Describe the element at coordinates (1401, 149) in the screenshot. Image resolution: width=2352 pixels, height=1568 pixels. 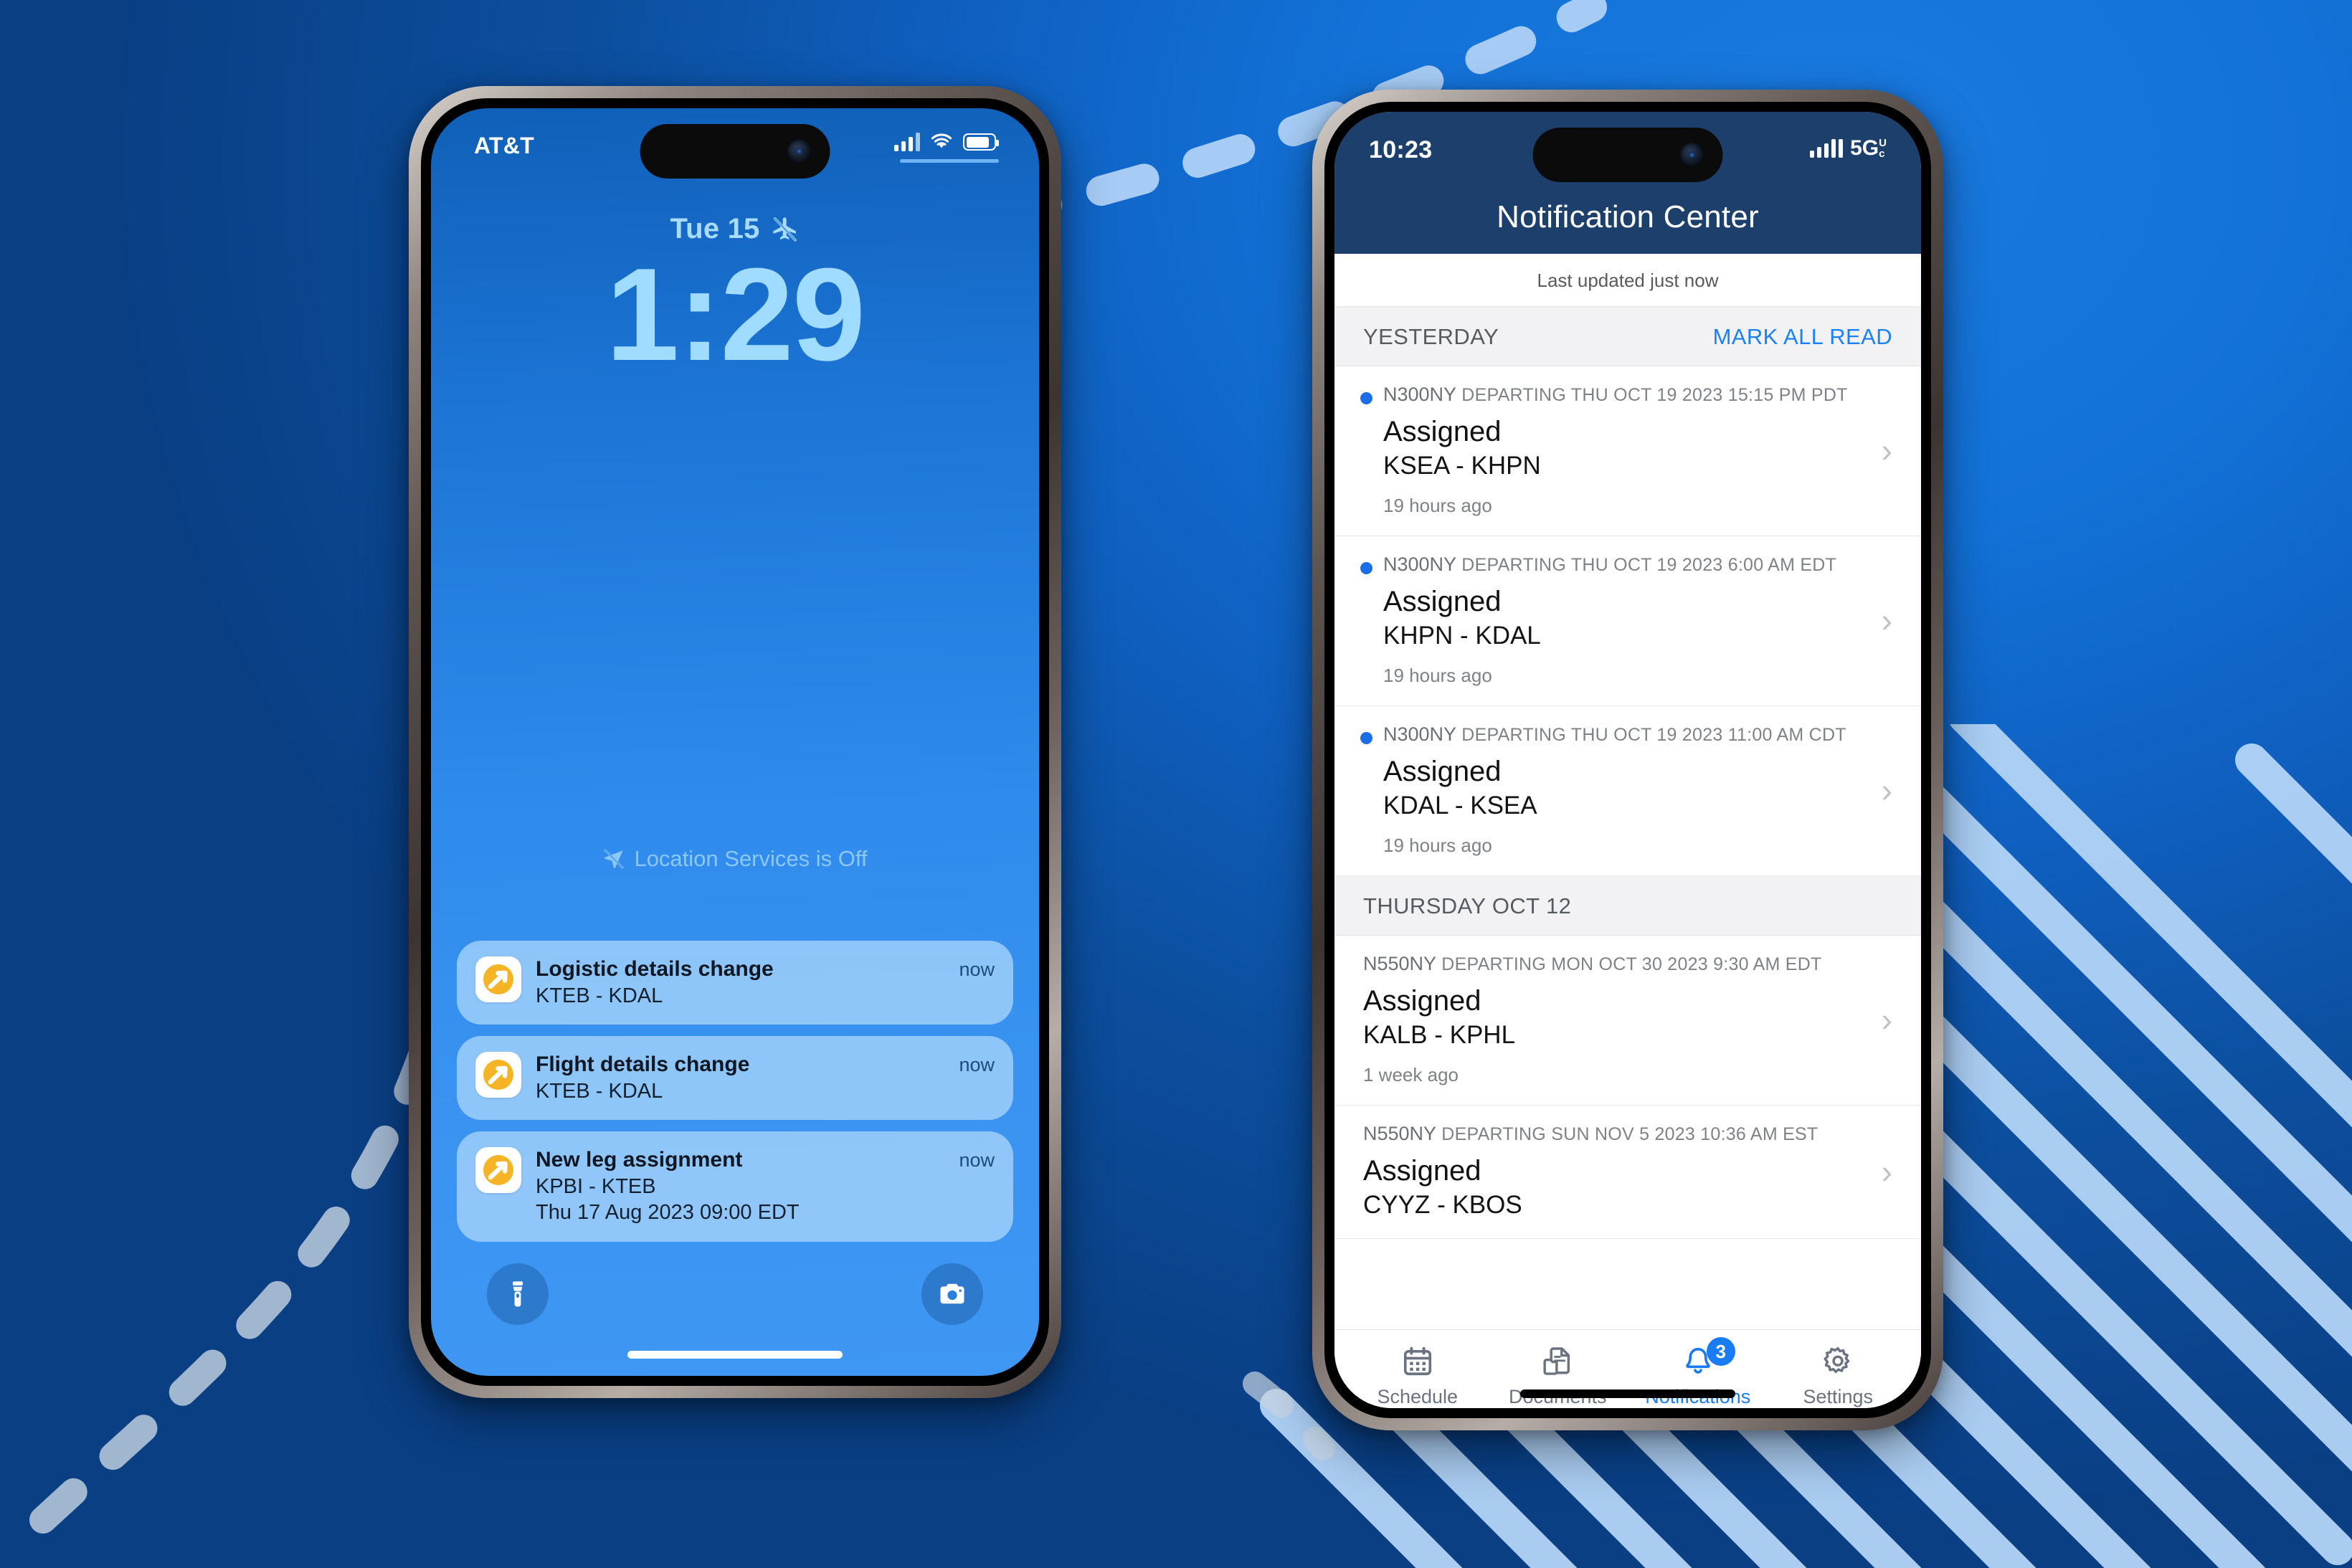
I see `status-time: 10:23` at that location.